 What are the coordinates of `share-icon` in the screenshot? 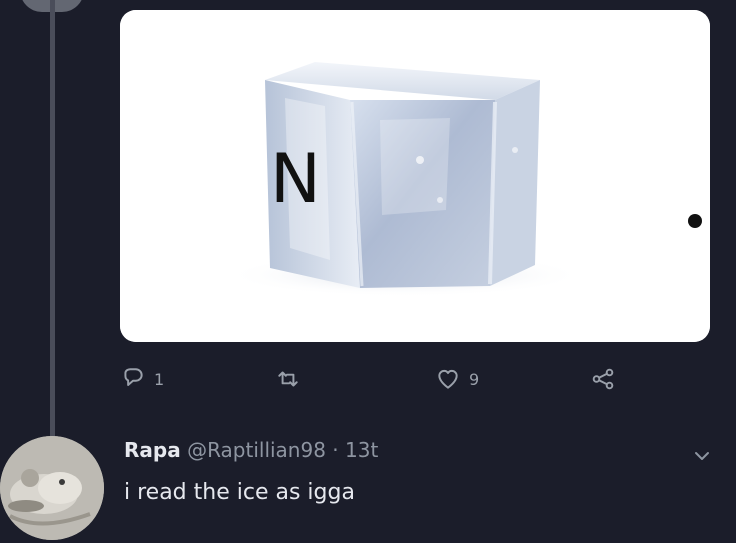 It's located at (603, 379).